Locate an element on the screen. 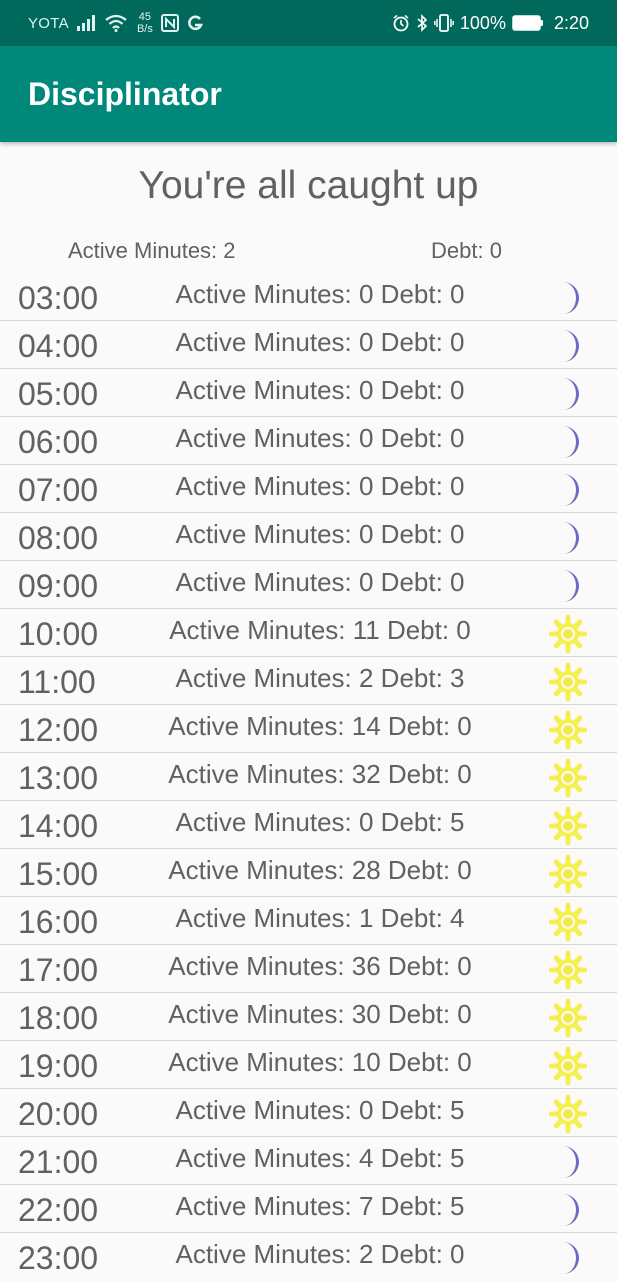 The width and height of the screenshot is (617, 1282). hour-row: 09:00 Active Minutes: 0 Debt: 0 is located at coordinates (308, 585).